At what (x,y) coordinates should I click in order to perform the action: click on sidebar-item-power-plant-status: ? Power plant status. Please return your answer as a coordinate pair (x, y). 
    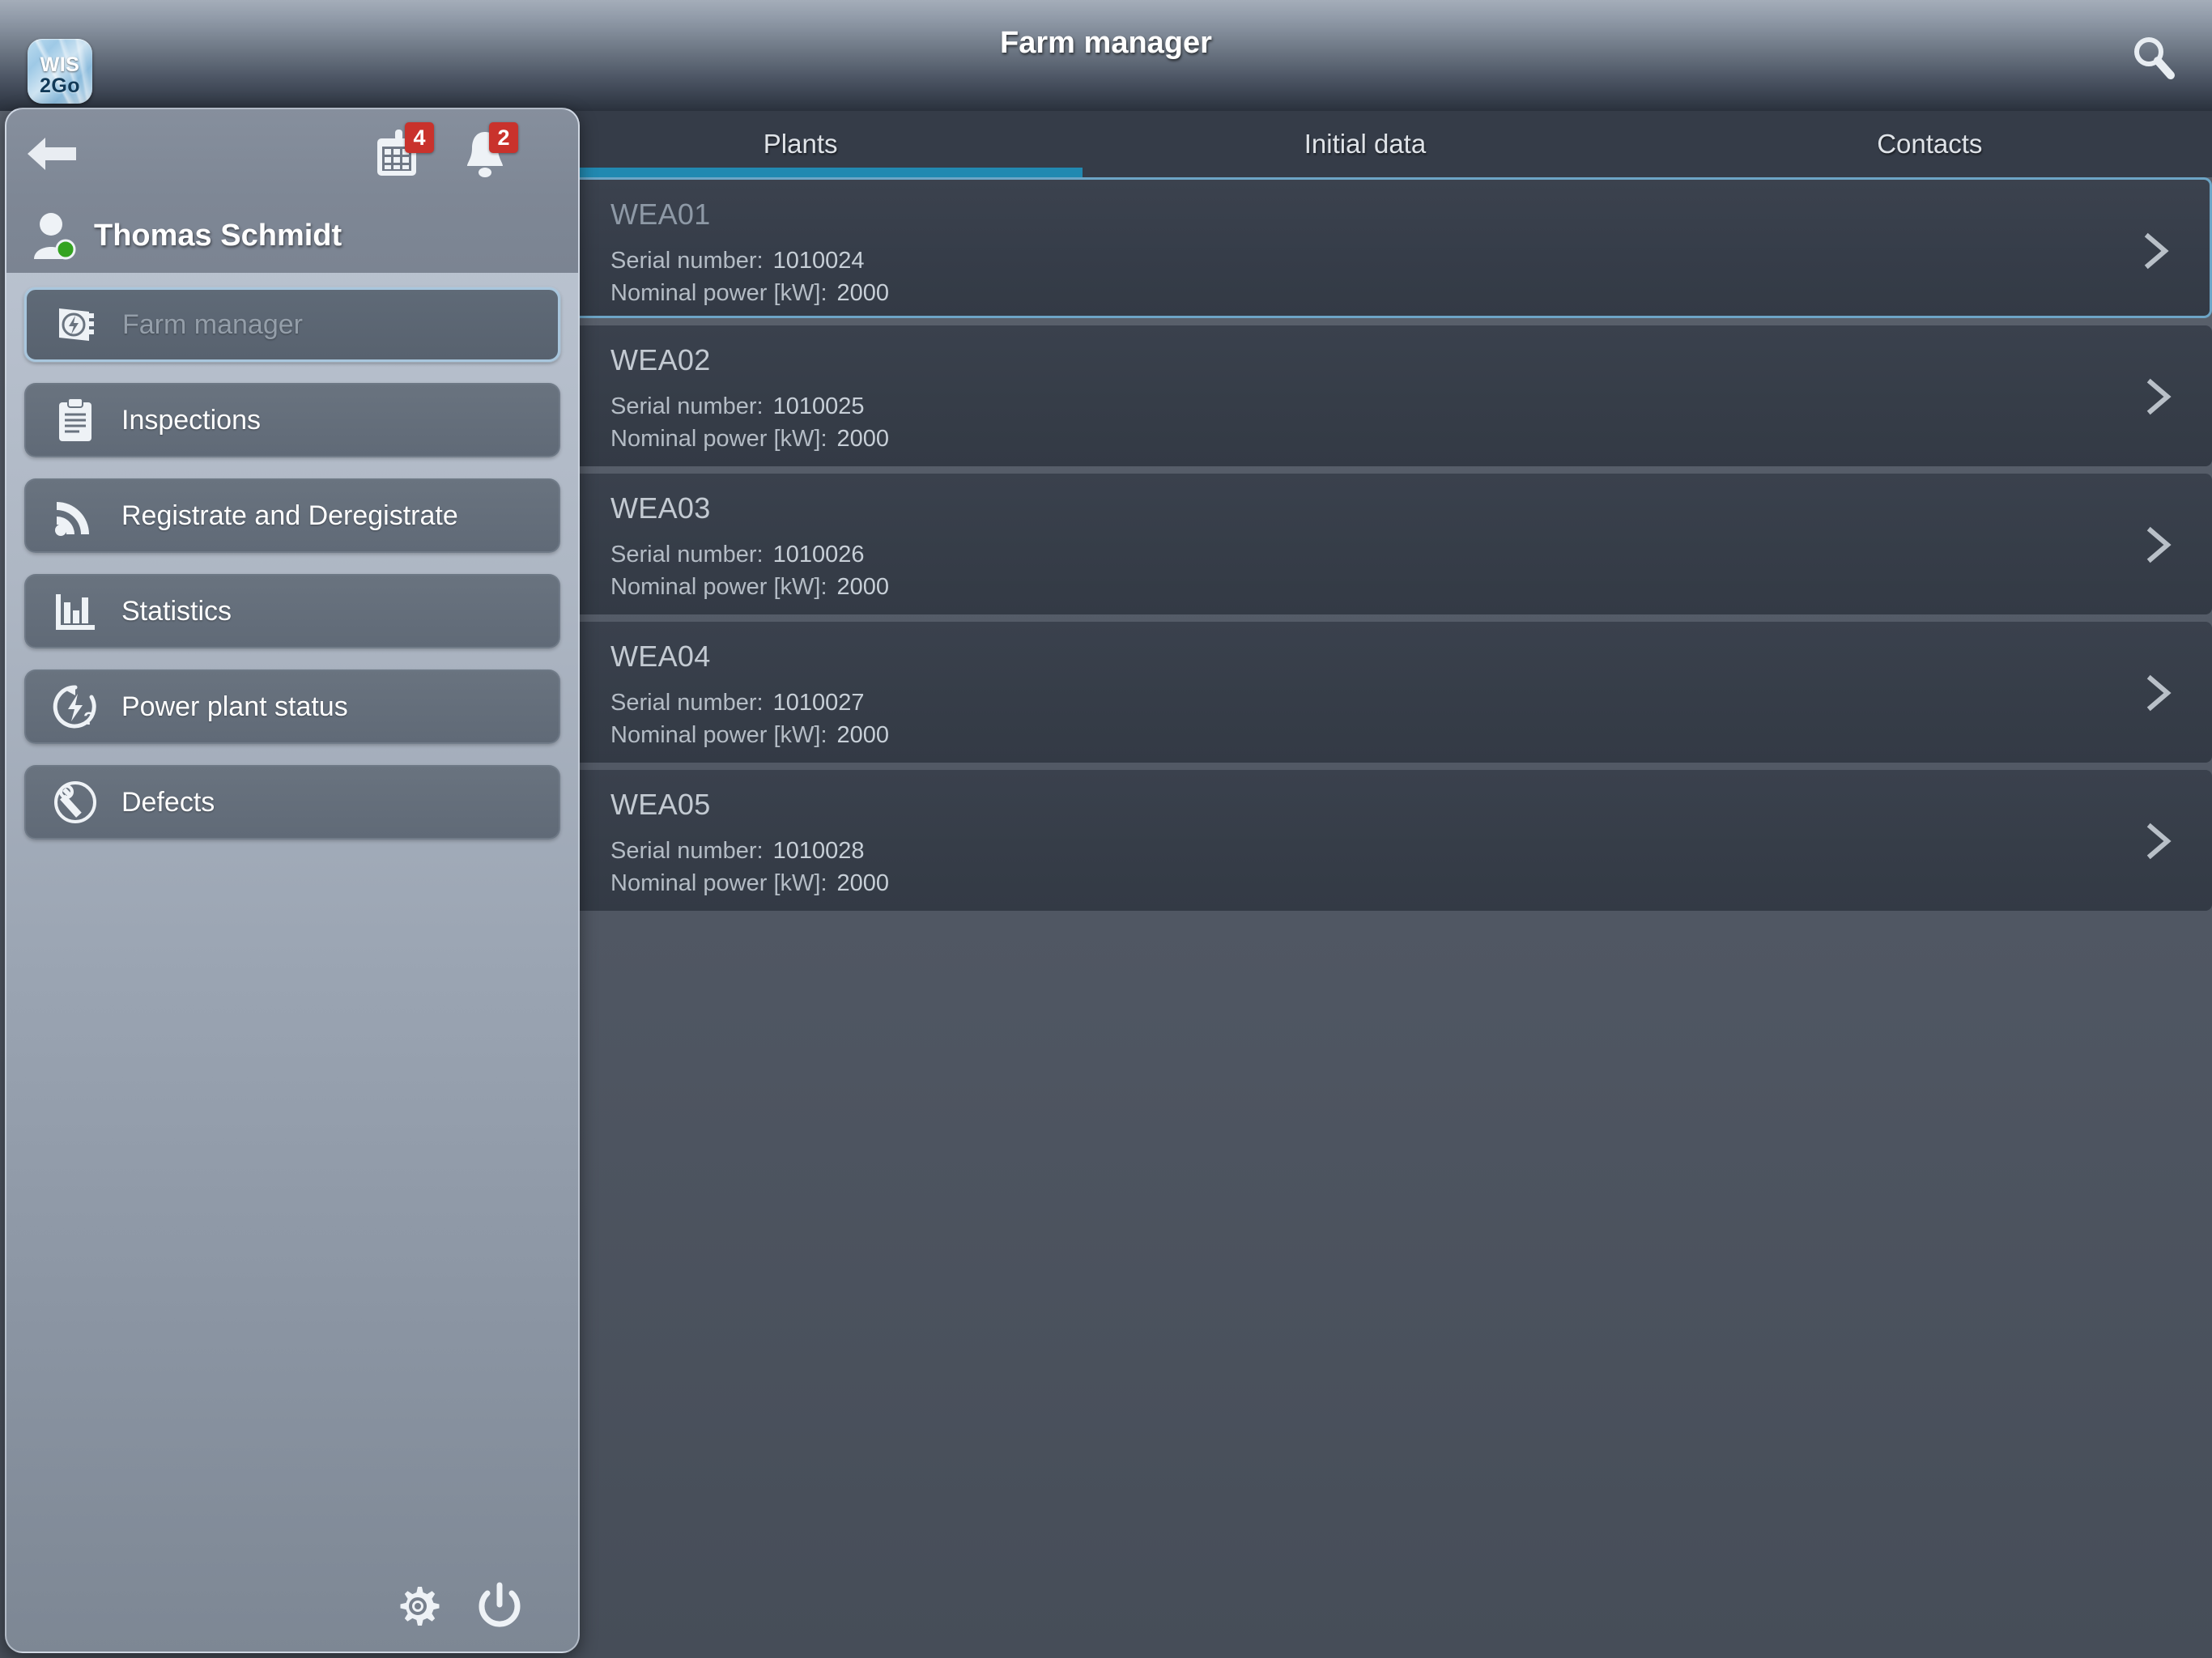
    Looking at the image, I should click on (292, 707).